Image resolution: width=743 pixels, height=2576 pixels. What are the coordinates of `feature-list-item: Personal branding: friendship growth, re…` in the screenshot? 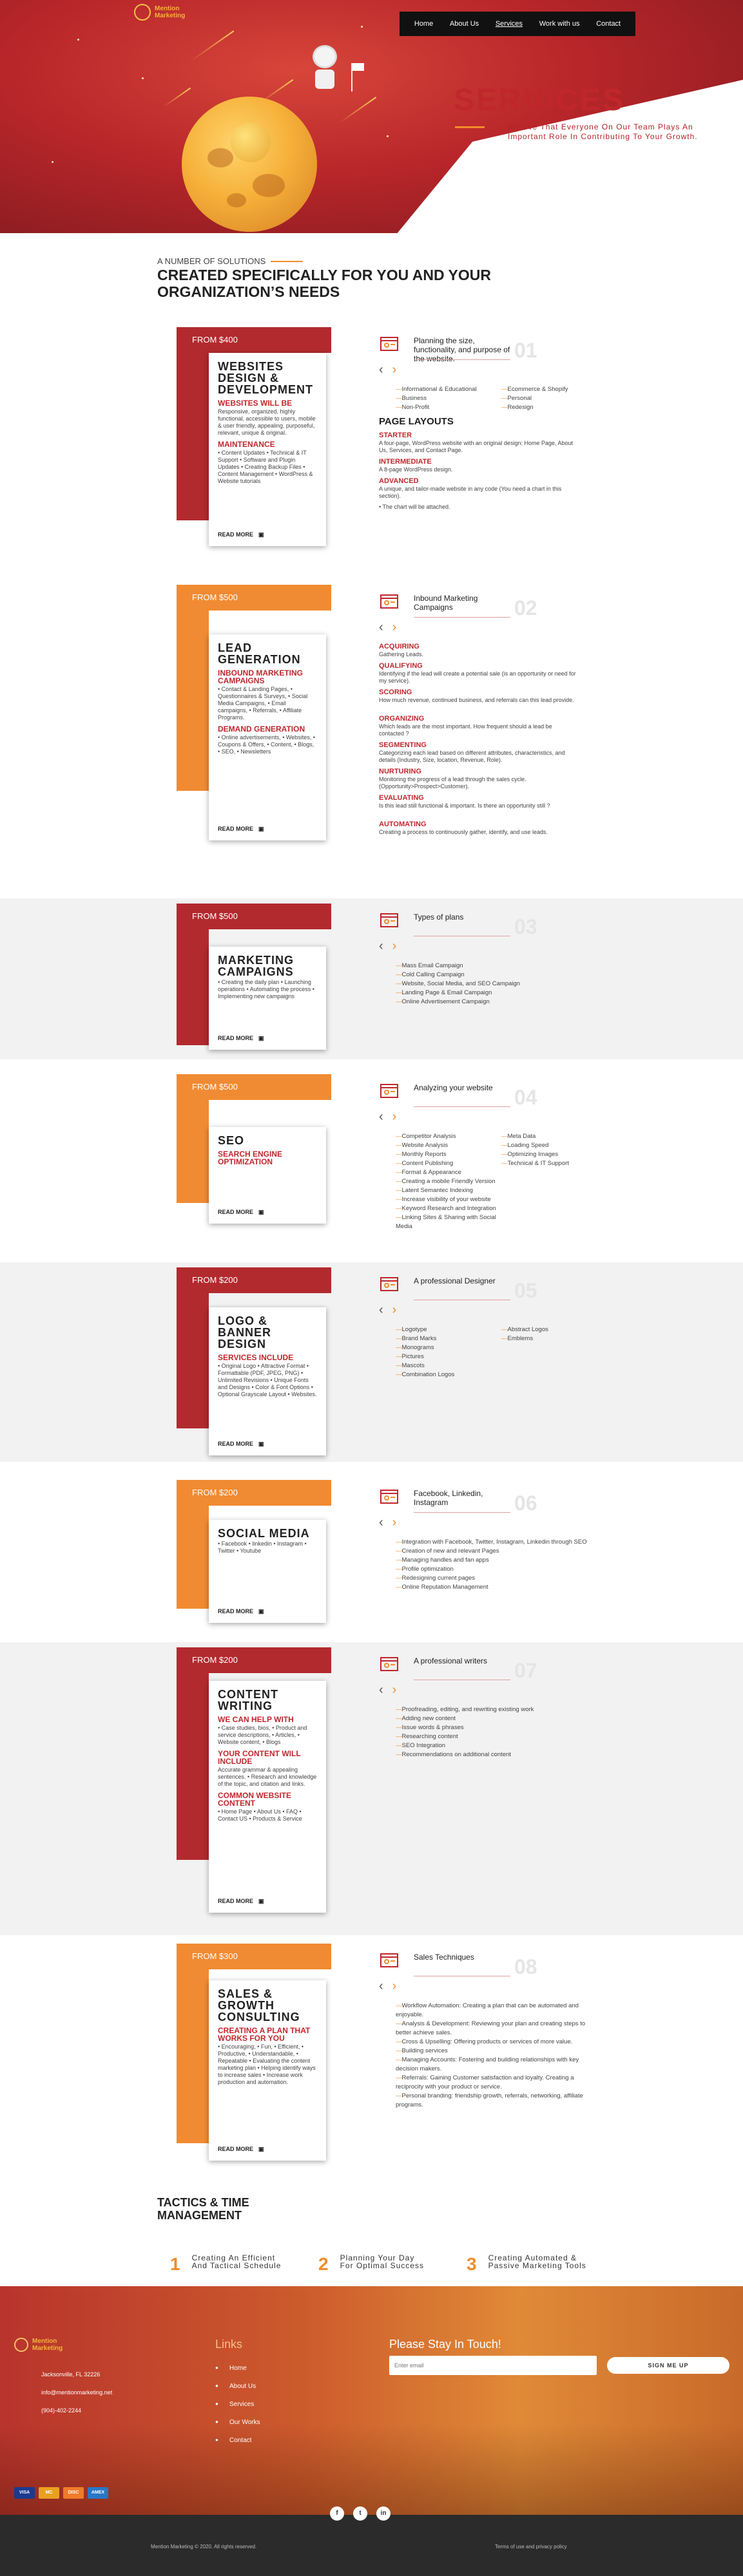 It's located at (492, 2101).